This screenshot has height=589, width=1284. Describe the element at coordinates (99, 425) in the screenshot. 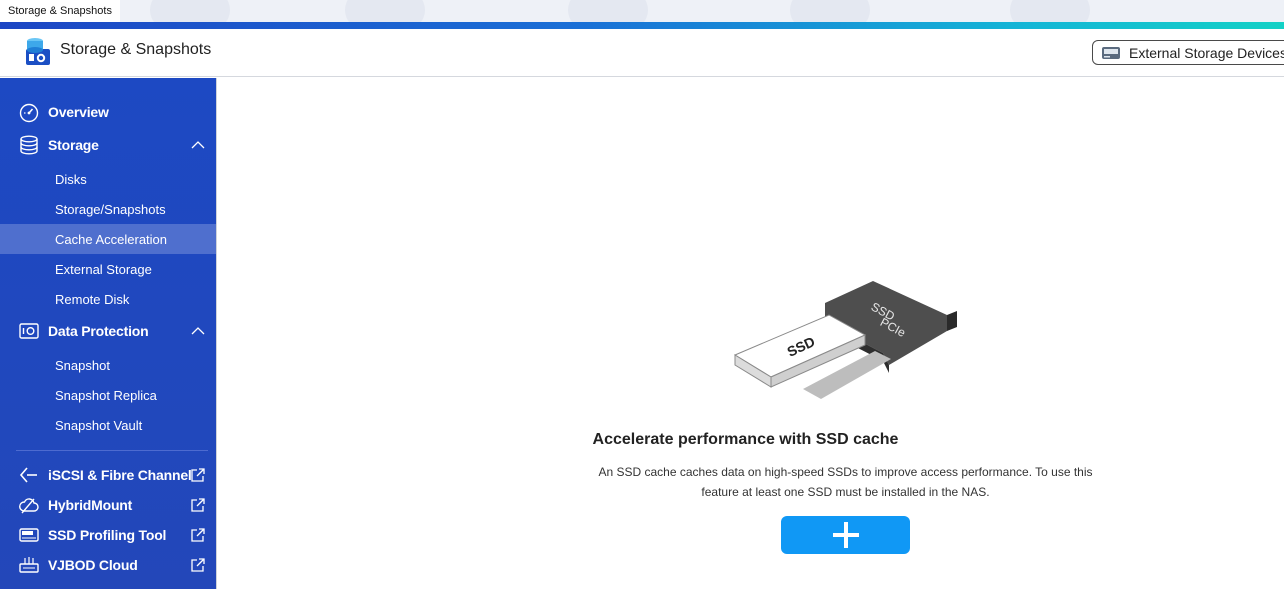

I see `sidebar-item-label: Snapshot Vault` at that location.